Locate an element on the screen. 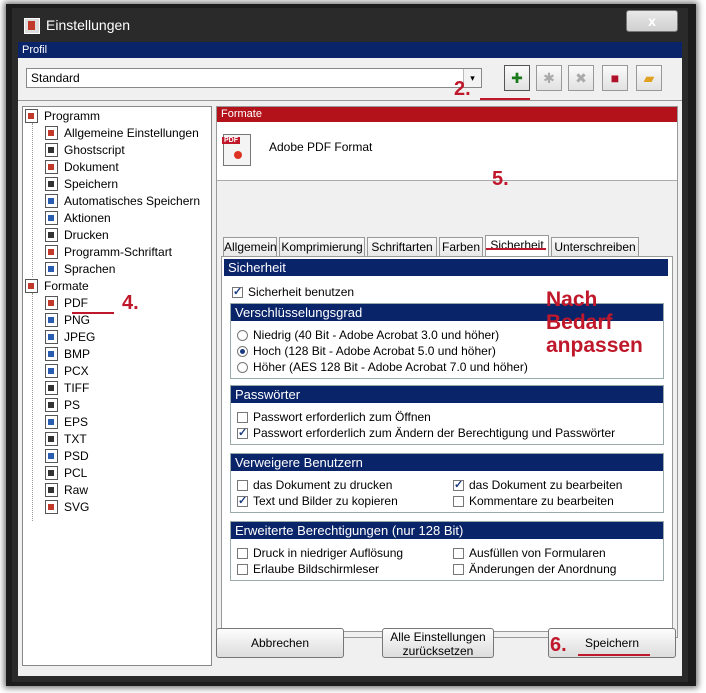  tree-item-bmp: BMP is located at coordinates (67, 354).